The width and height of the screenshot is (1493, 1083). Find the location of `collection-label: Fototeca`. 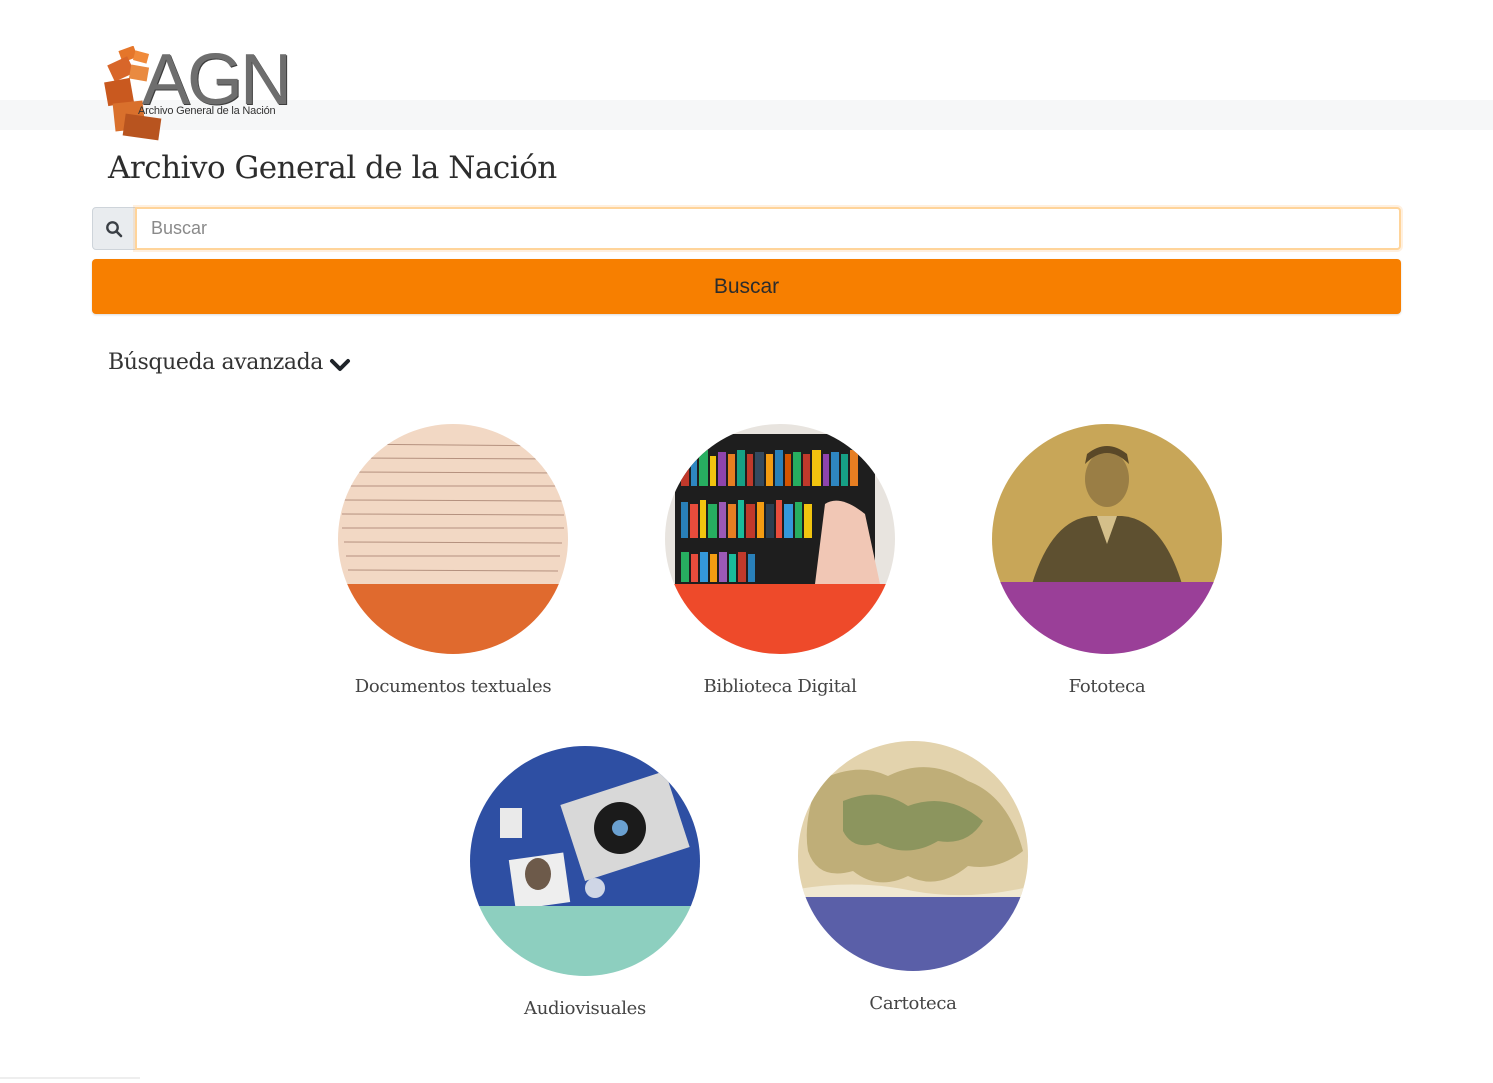

collection-label: Fototeca is located at coordinates (1107, 686).